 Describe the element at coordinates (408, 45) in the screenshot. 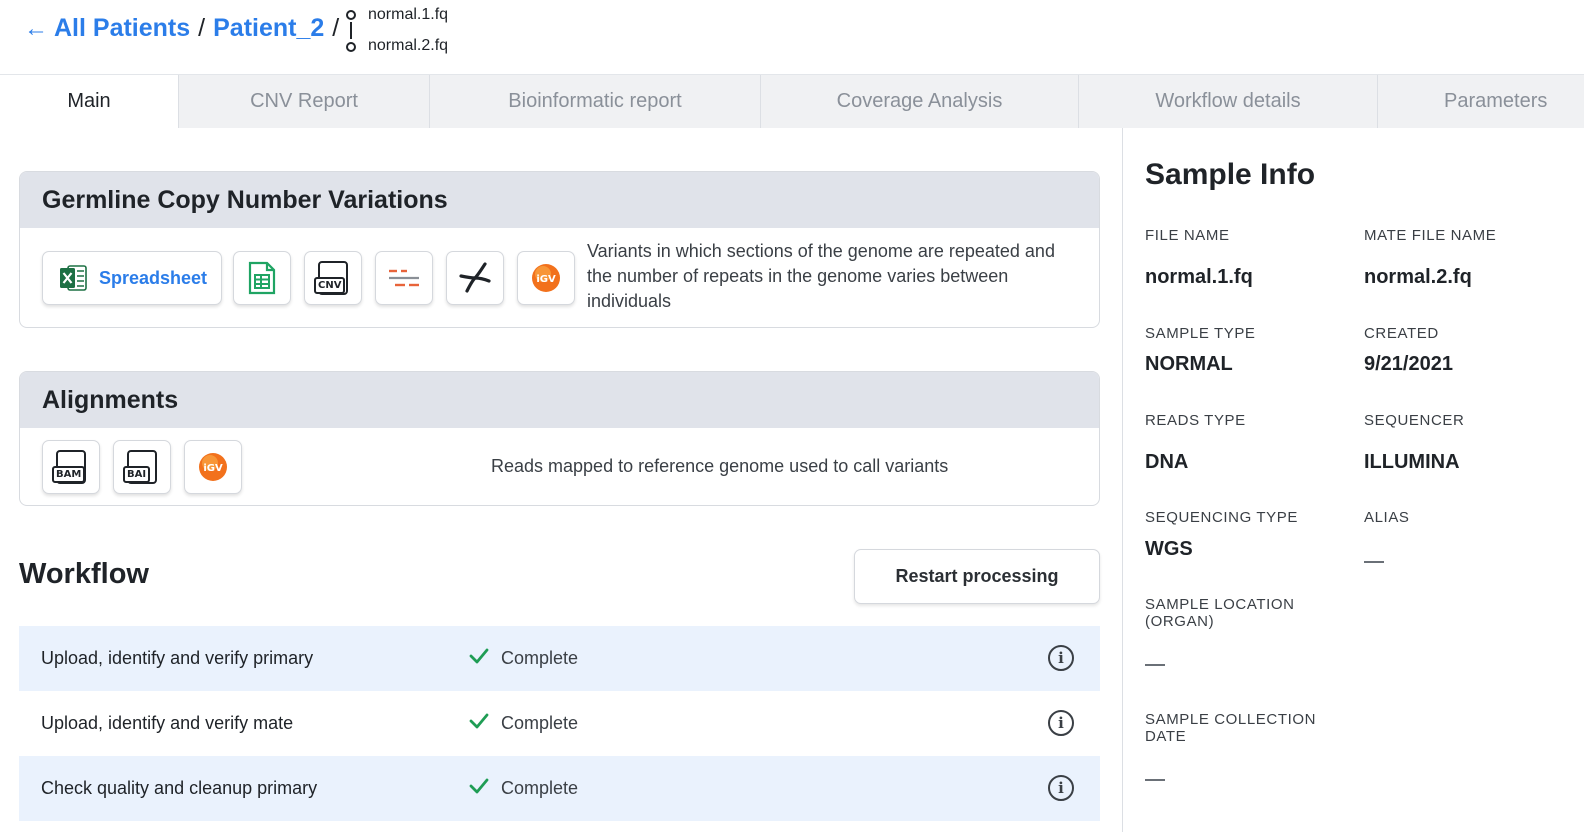

I see `mate-file-name: normal.2.fq` at that location.